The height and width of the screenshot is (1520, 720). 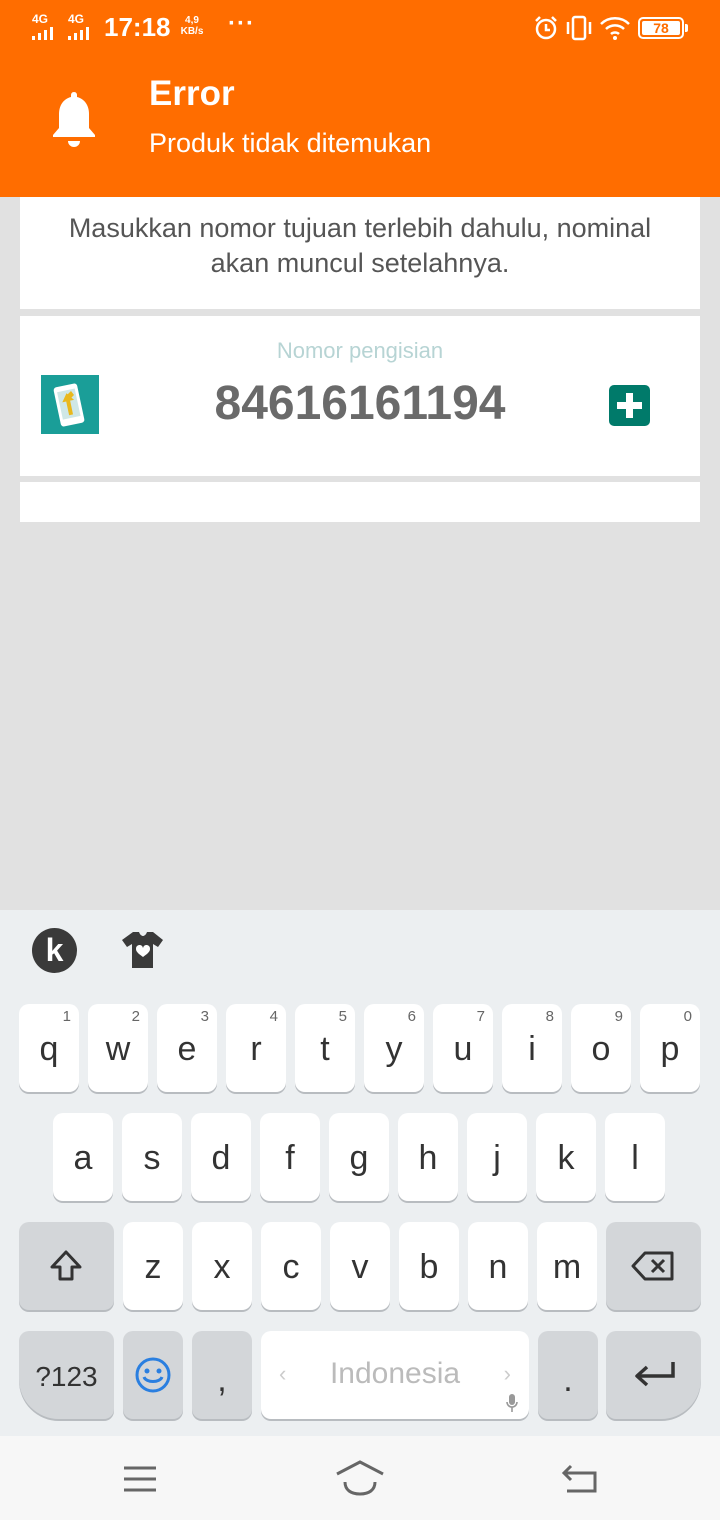 I want to click on symbols-key-label: ?123, so click(x=66, y=1376).